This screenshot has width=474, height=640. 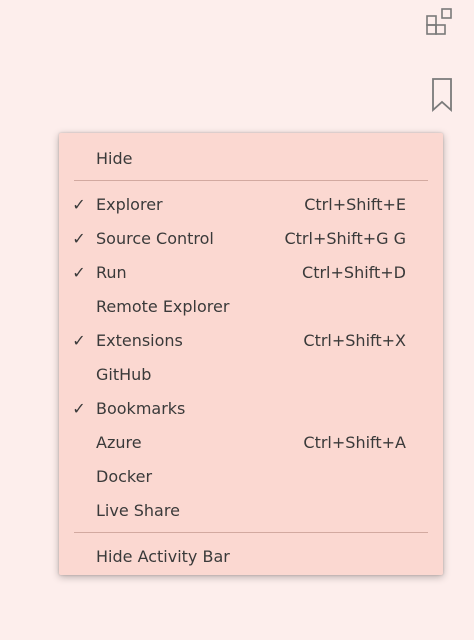 What do you see at coordinates (119, 442) in the screenshot?
I see `menu-item-label: Azure` at bounding box center [119, 442].